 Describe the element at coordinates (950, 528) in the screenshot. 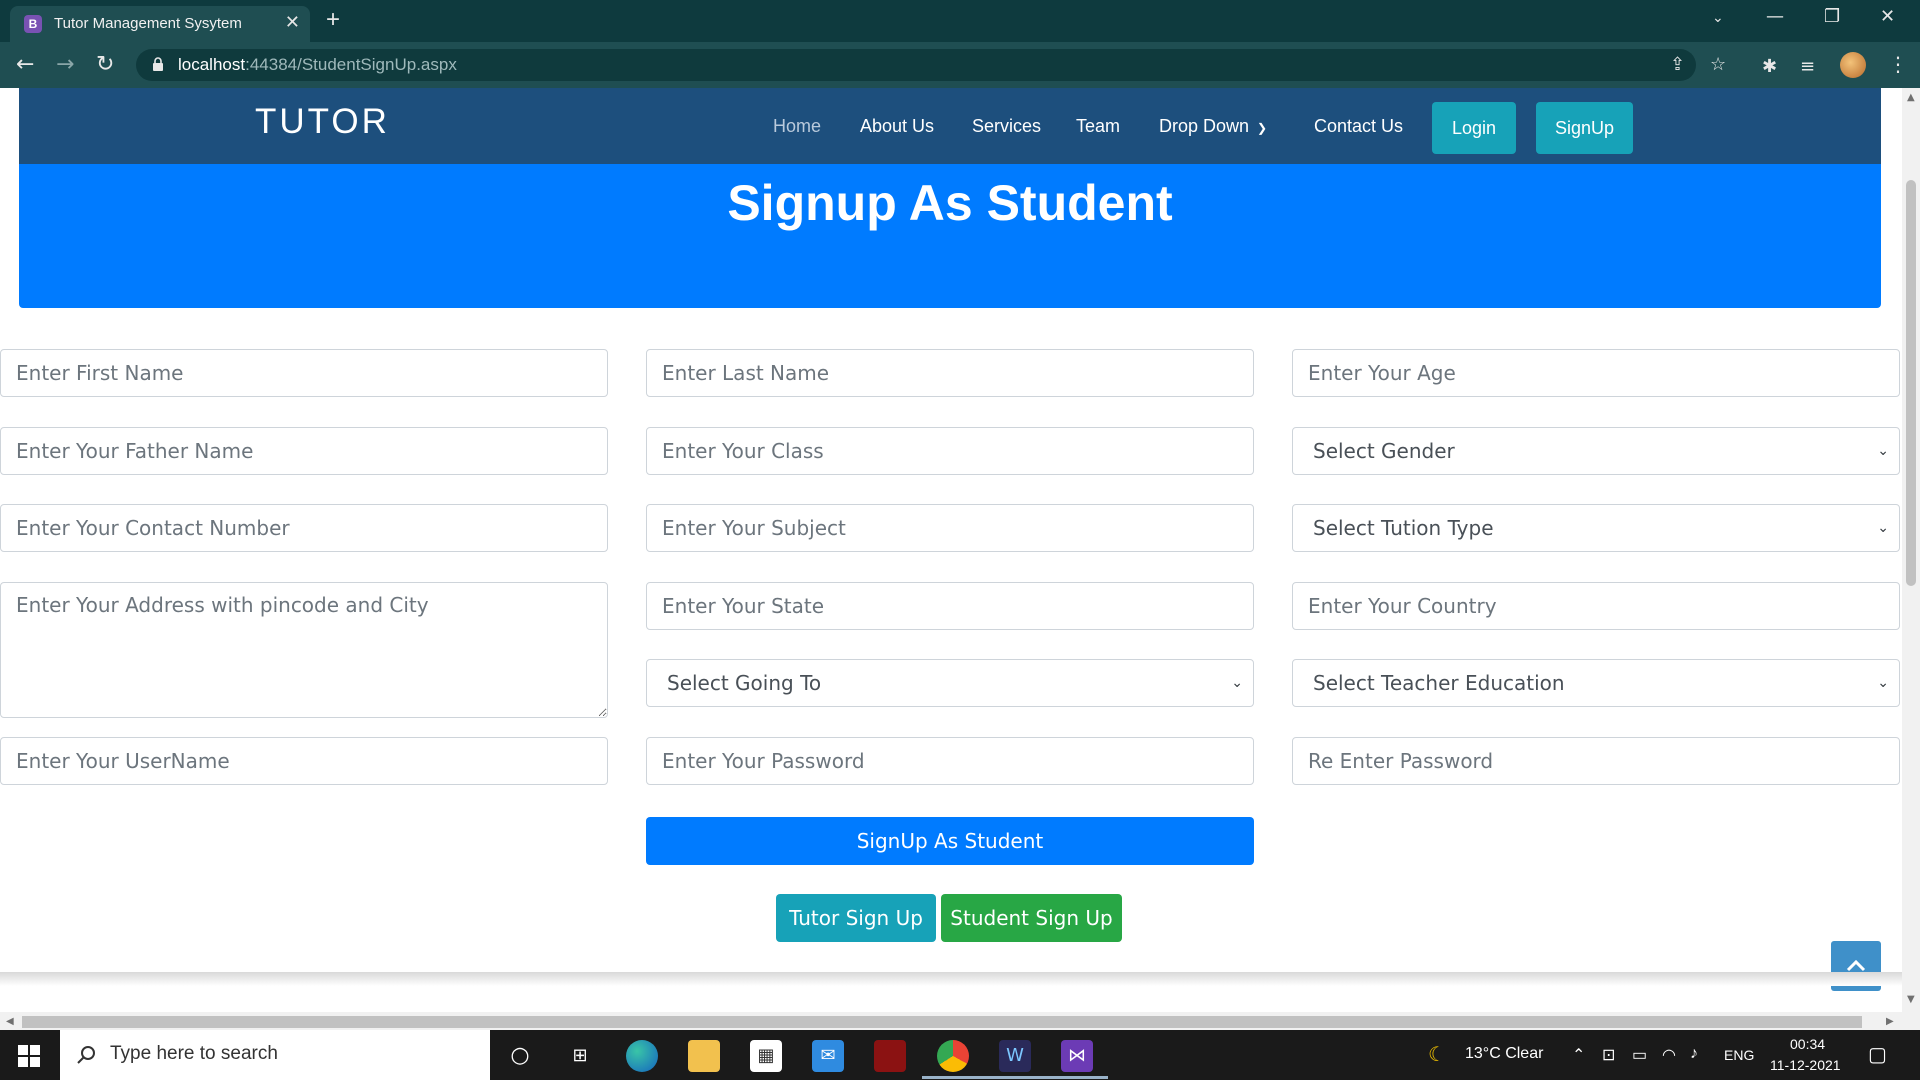

I see `subject-input` at that location.